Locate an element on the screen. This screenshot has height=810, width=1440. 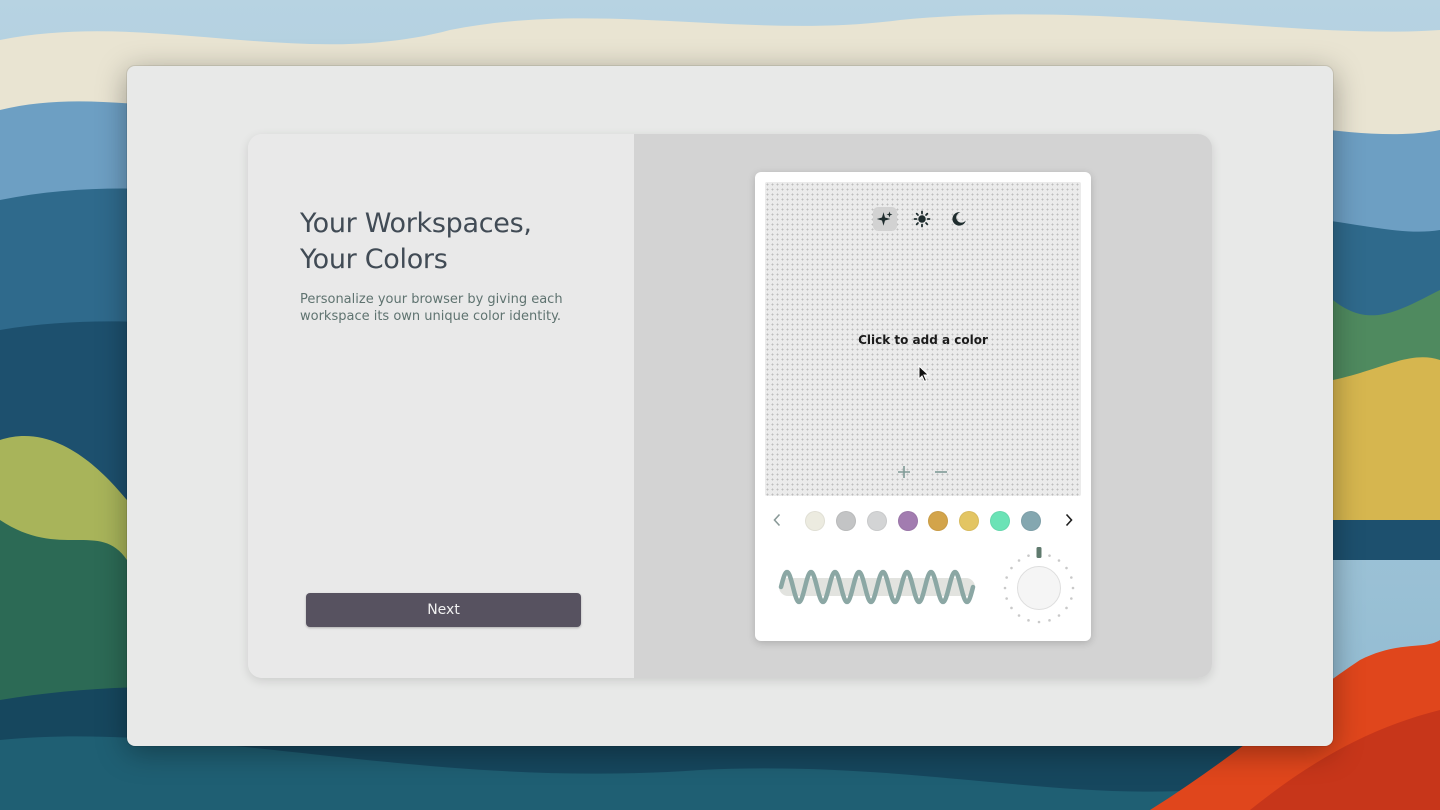
swatches-next-button is located at coordinates (1069, 520).